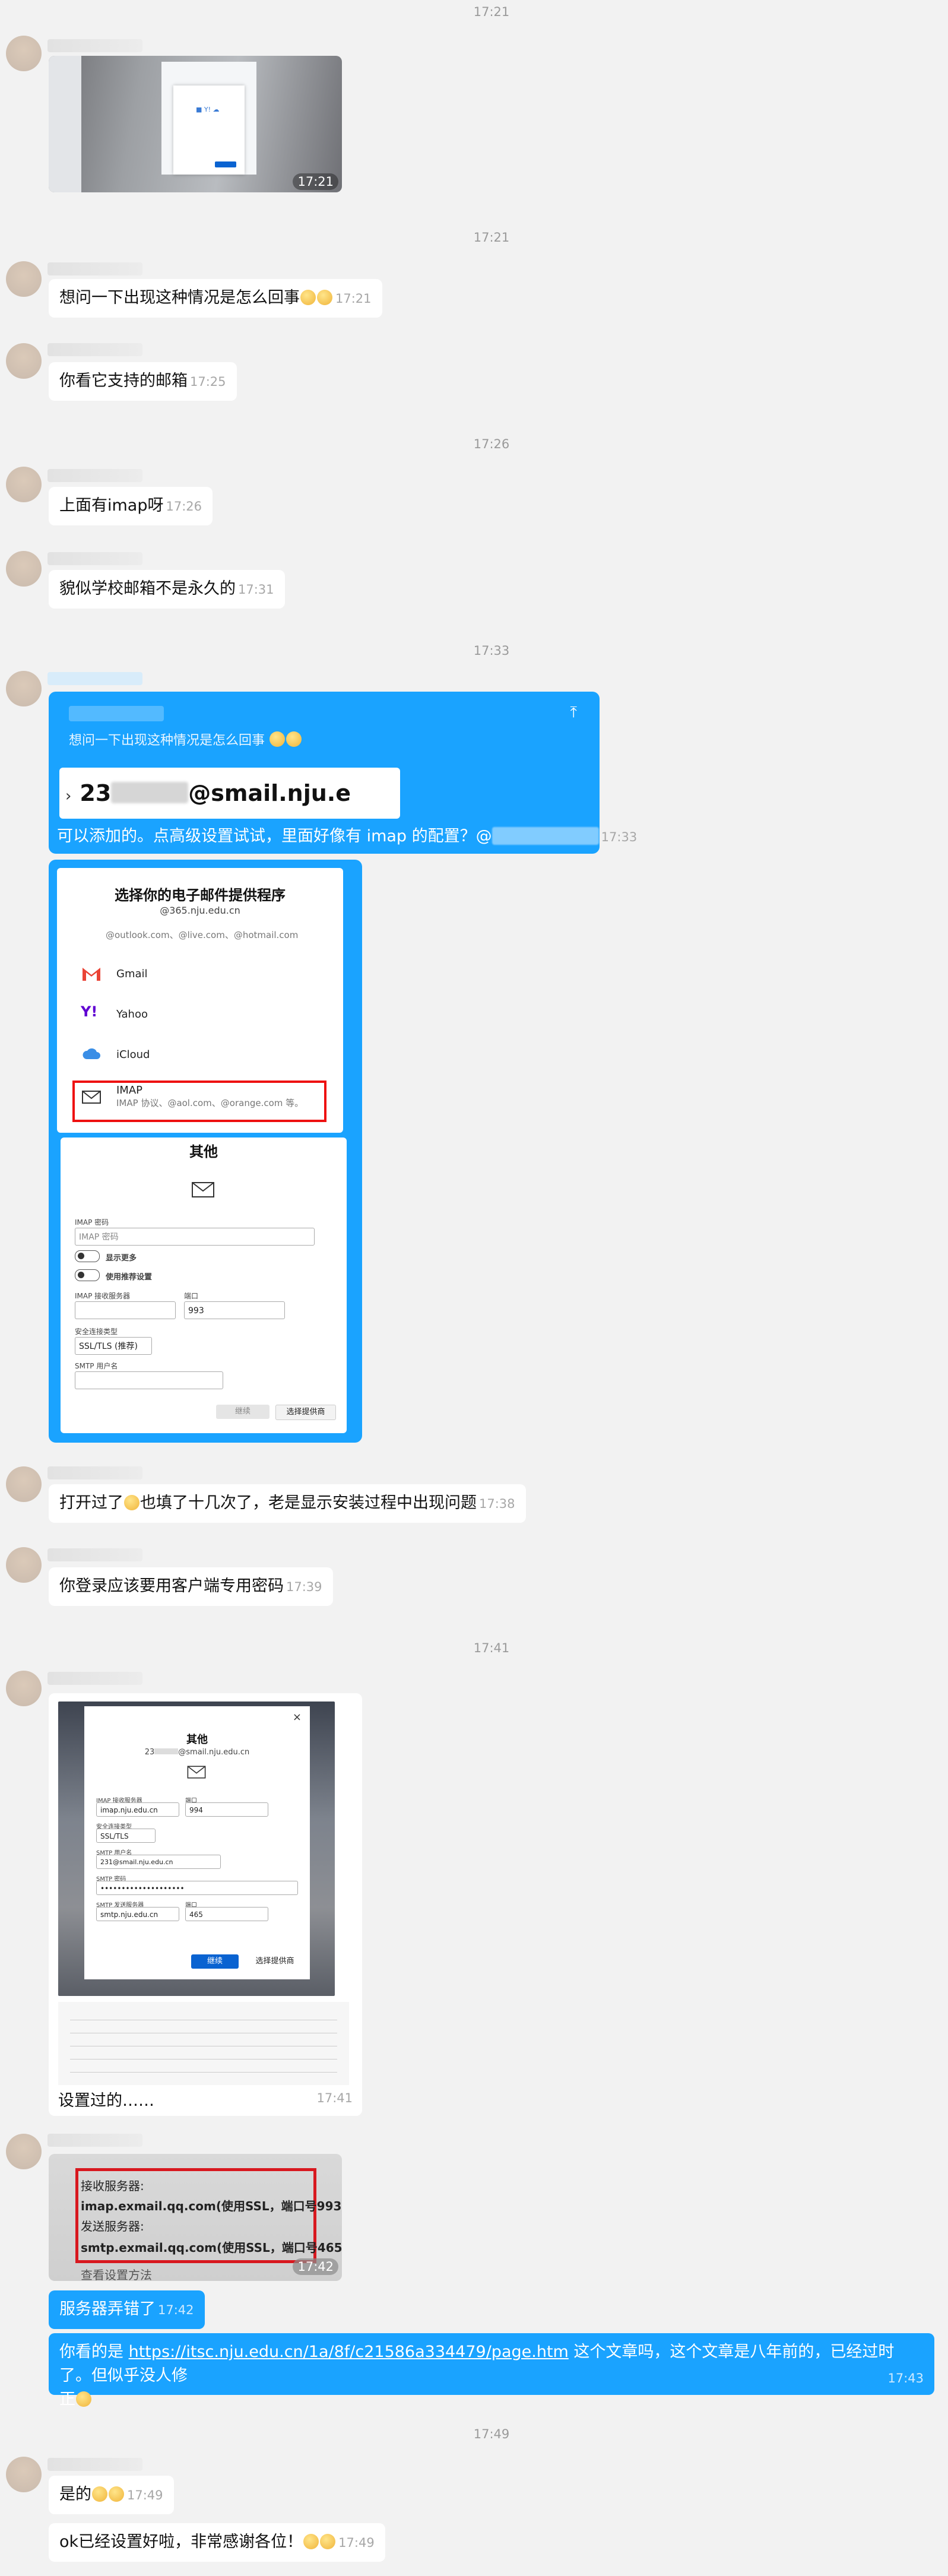 This screenshot has height=2576, width=948. I want to click on imap-server-field: imap.nju.edu.cn, so click(137, 1810).